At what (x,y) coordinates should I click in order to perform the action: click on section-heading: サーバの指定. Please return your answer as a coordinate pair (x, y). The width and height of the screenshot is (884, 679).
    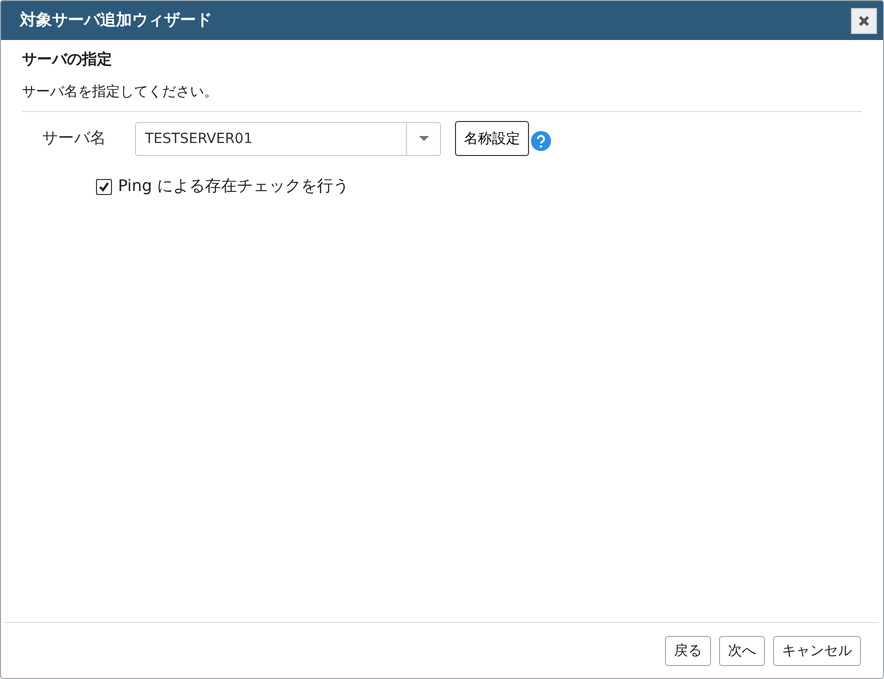
    Looking at the image, I should click on (67, 59).